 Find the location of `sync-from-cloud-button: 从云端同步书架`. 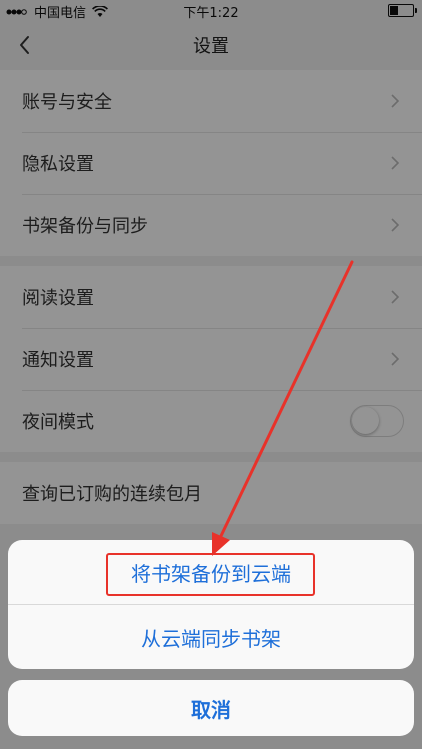

sync-from-cloud-button: 从云端同步书架 is located at coordinates (211, 636).